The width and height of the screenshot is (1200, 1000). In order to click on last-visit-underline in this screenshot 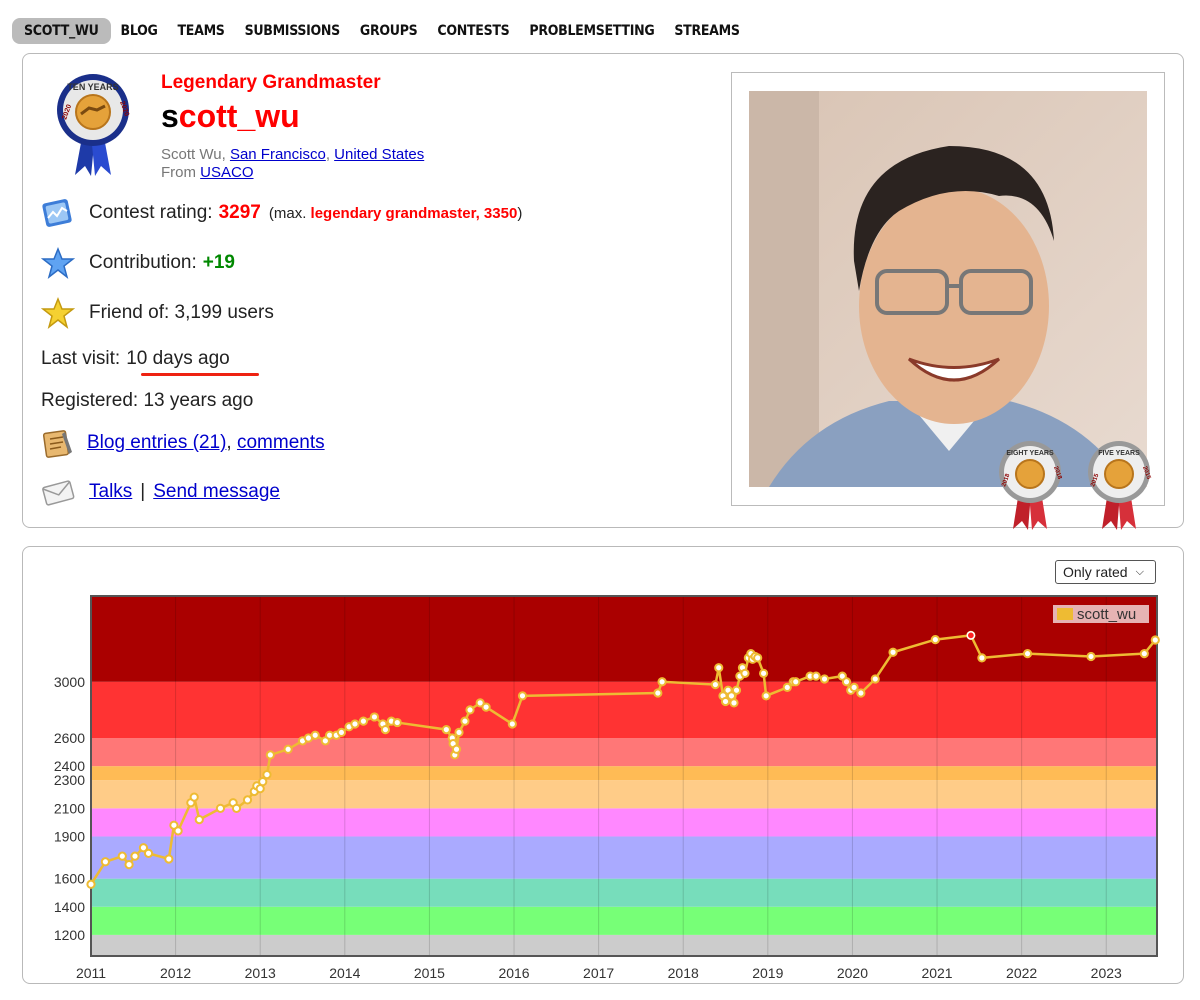, I will do `click(200, 374)`.